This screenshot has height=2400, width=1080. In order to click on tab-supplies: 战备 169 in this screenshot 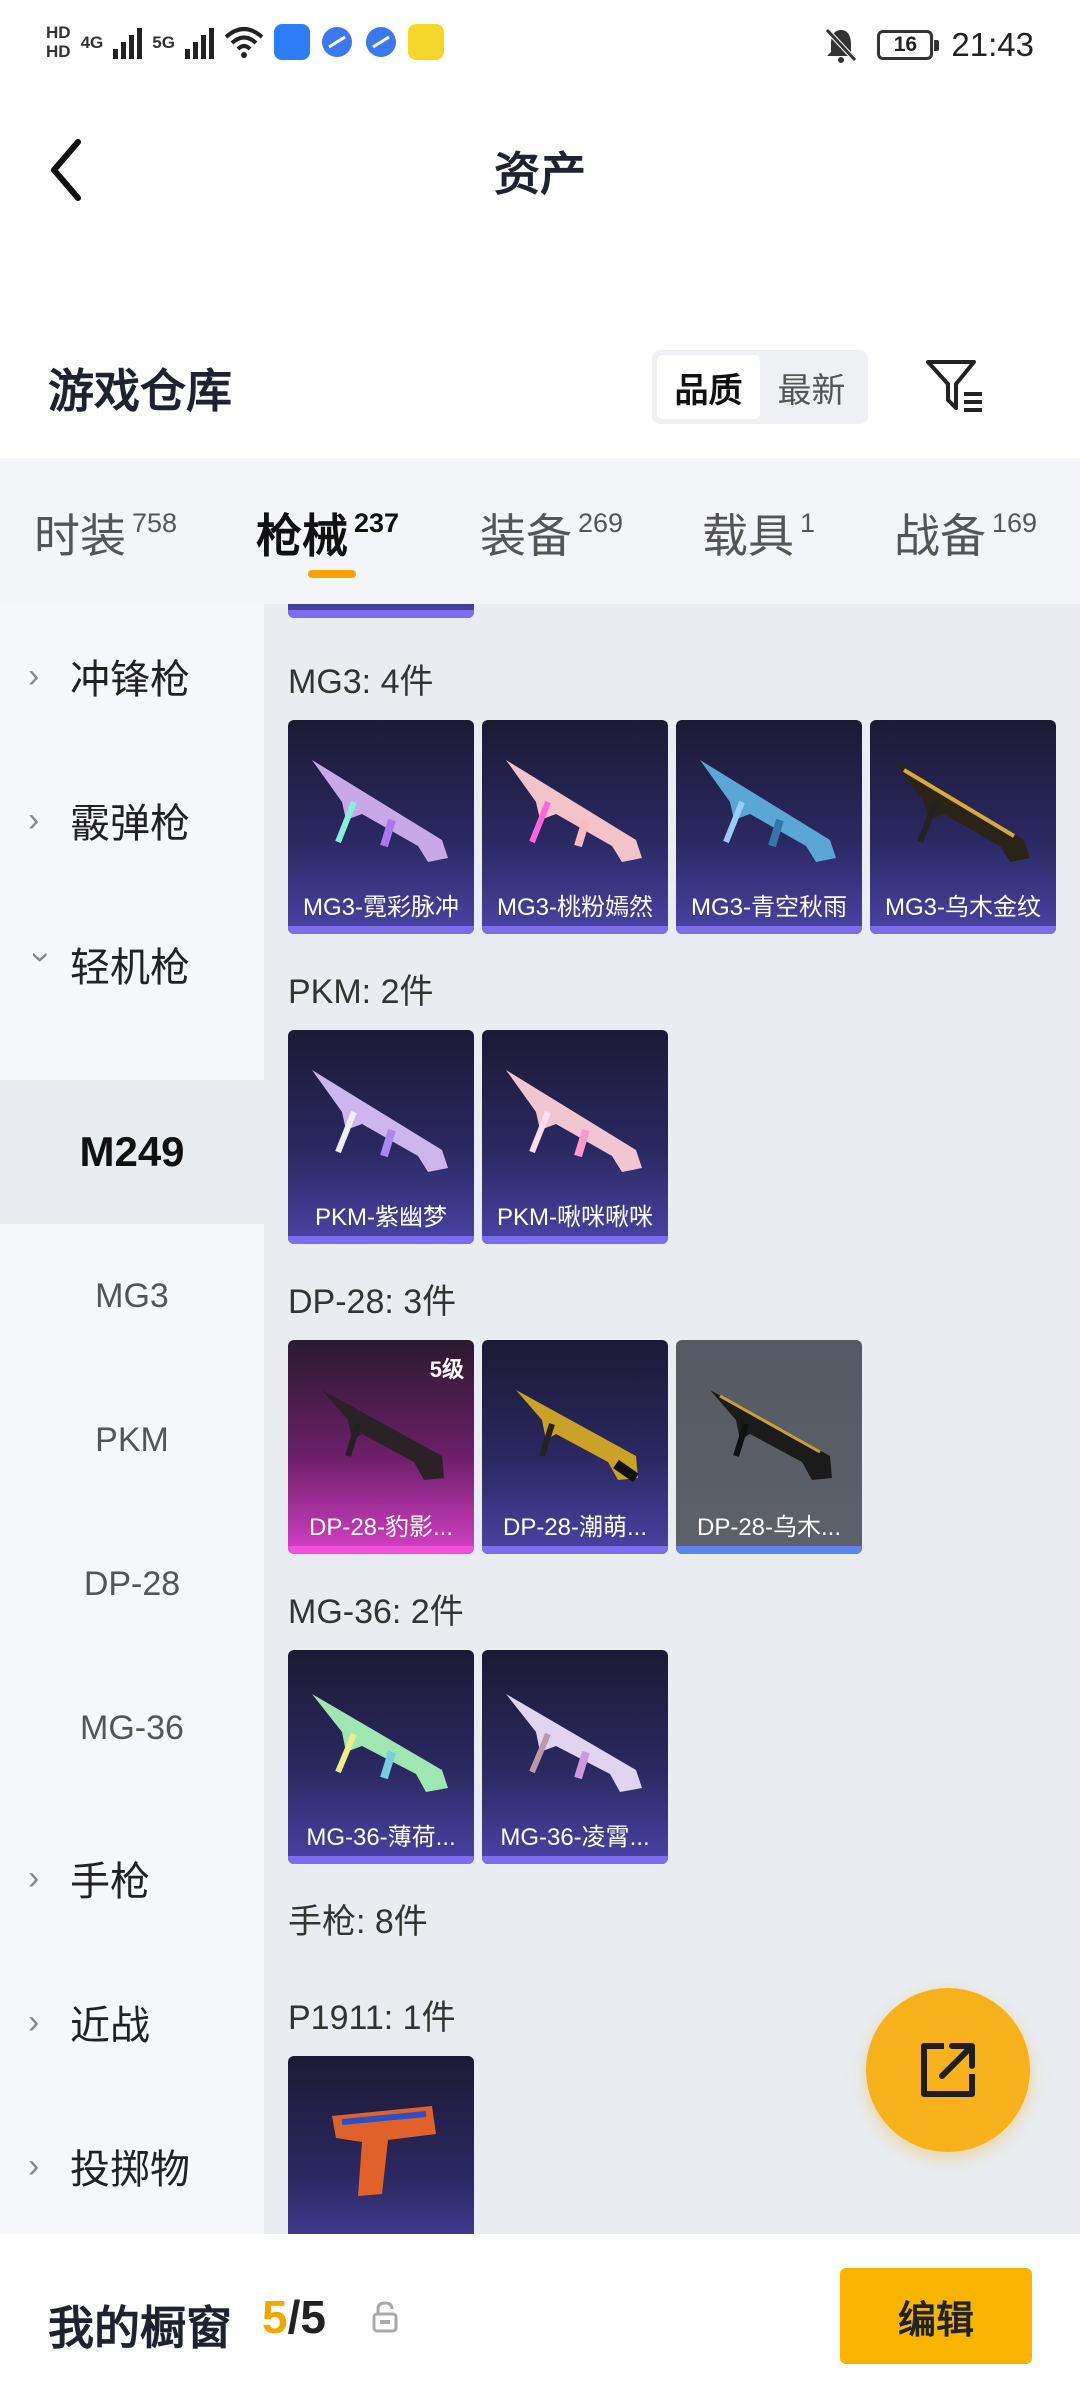, I will do `click(965, 533)`.